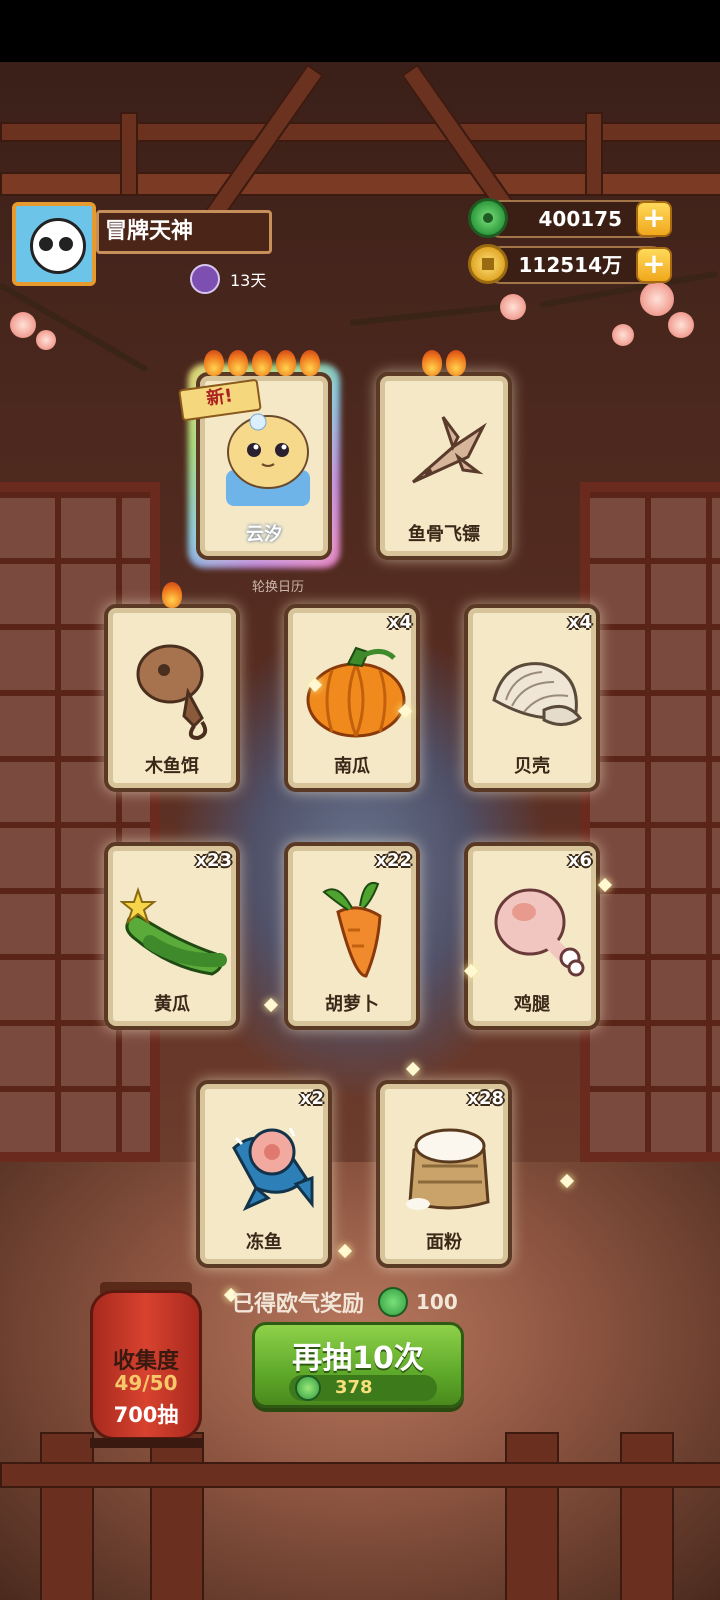  Describe the element at coordinates (360, 31) in the screenshot. I see `status-bar` at that location.